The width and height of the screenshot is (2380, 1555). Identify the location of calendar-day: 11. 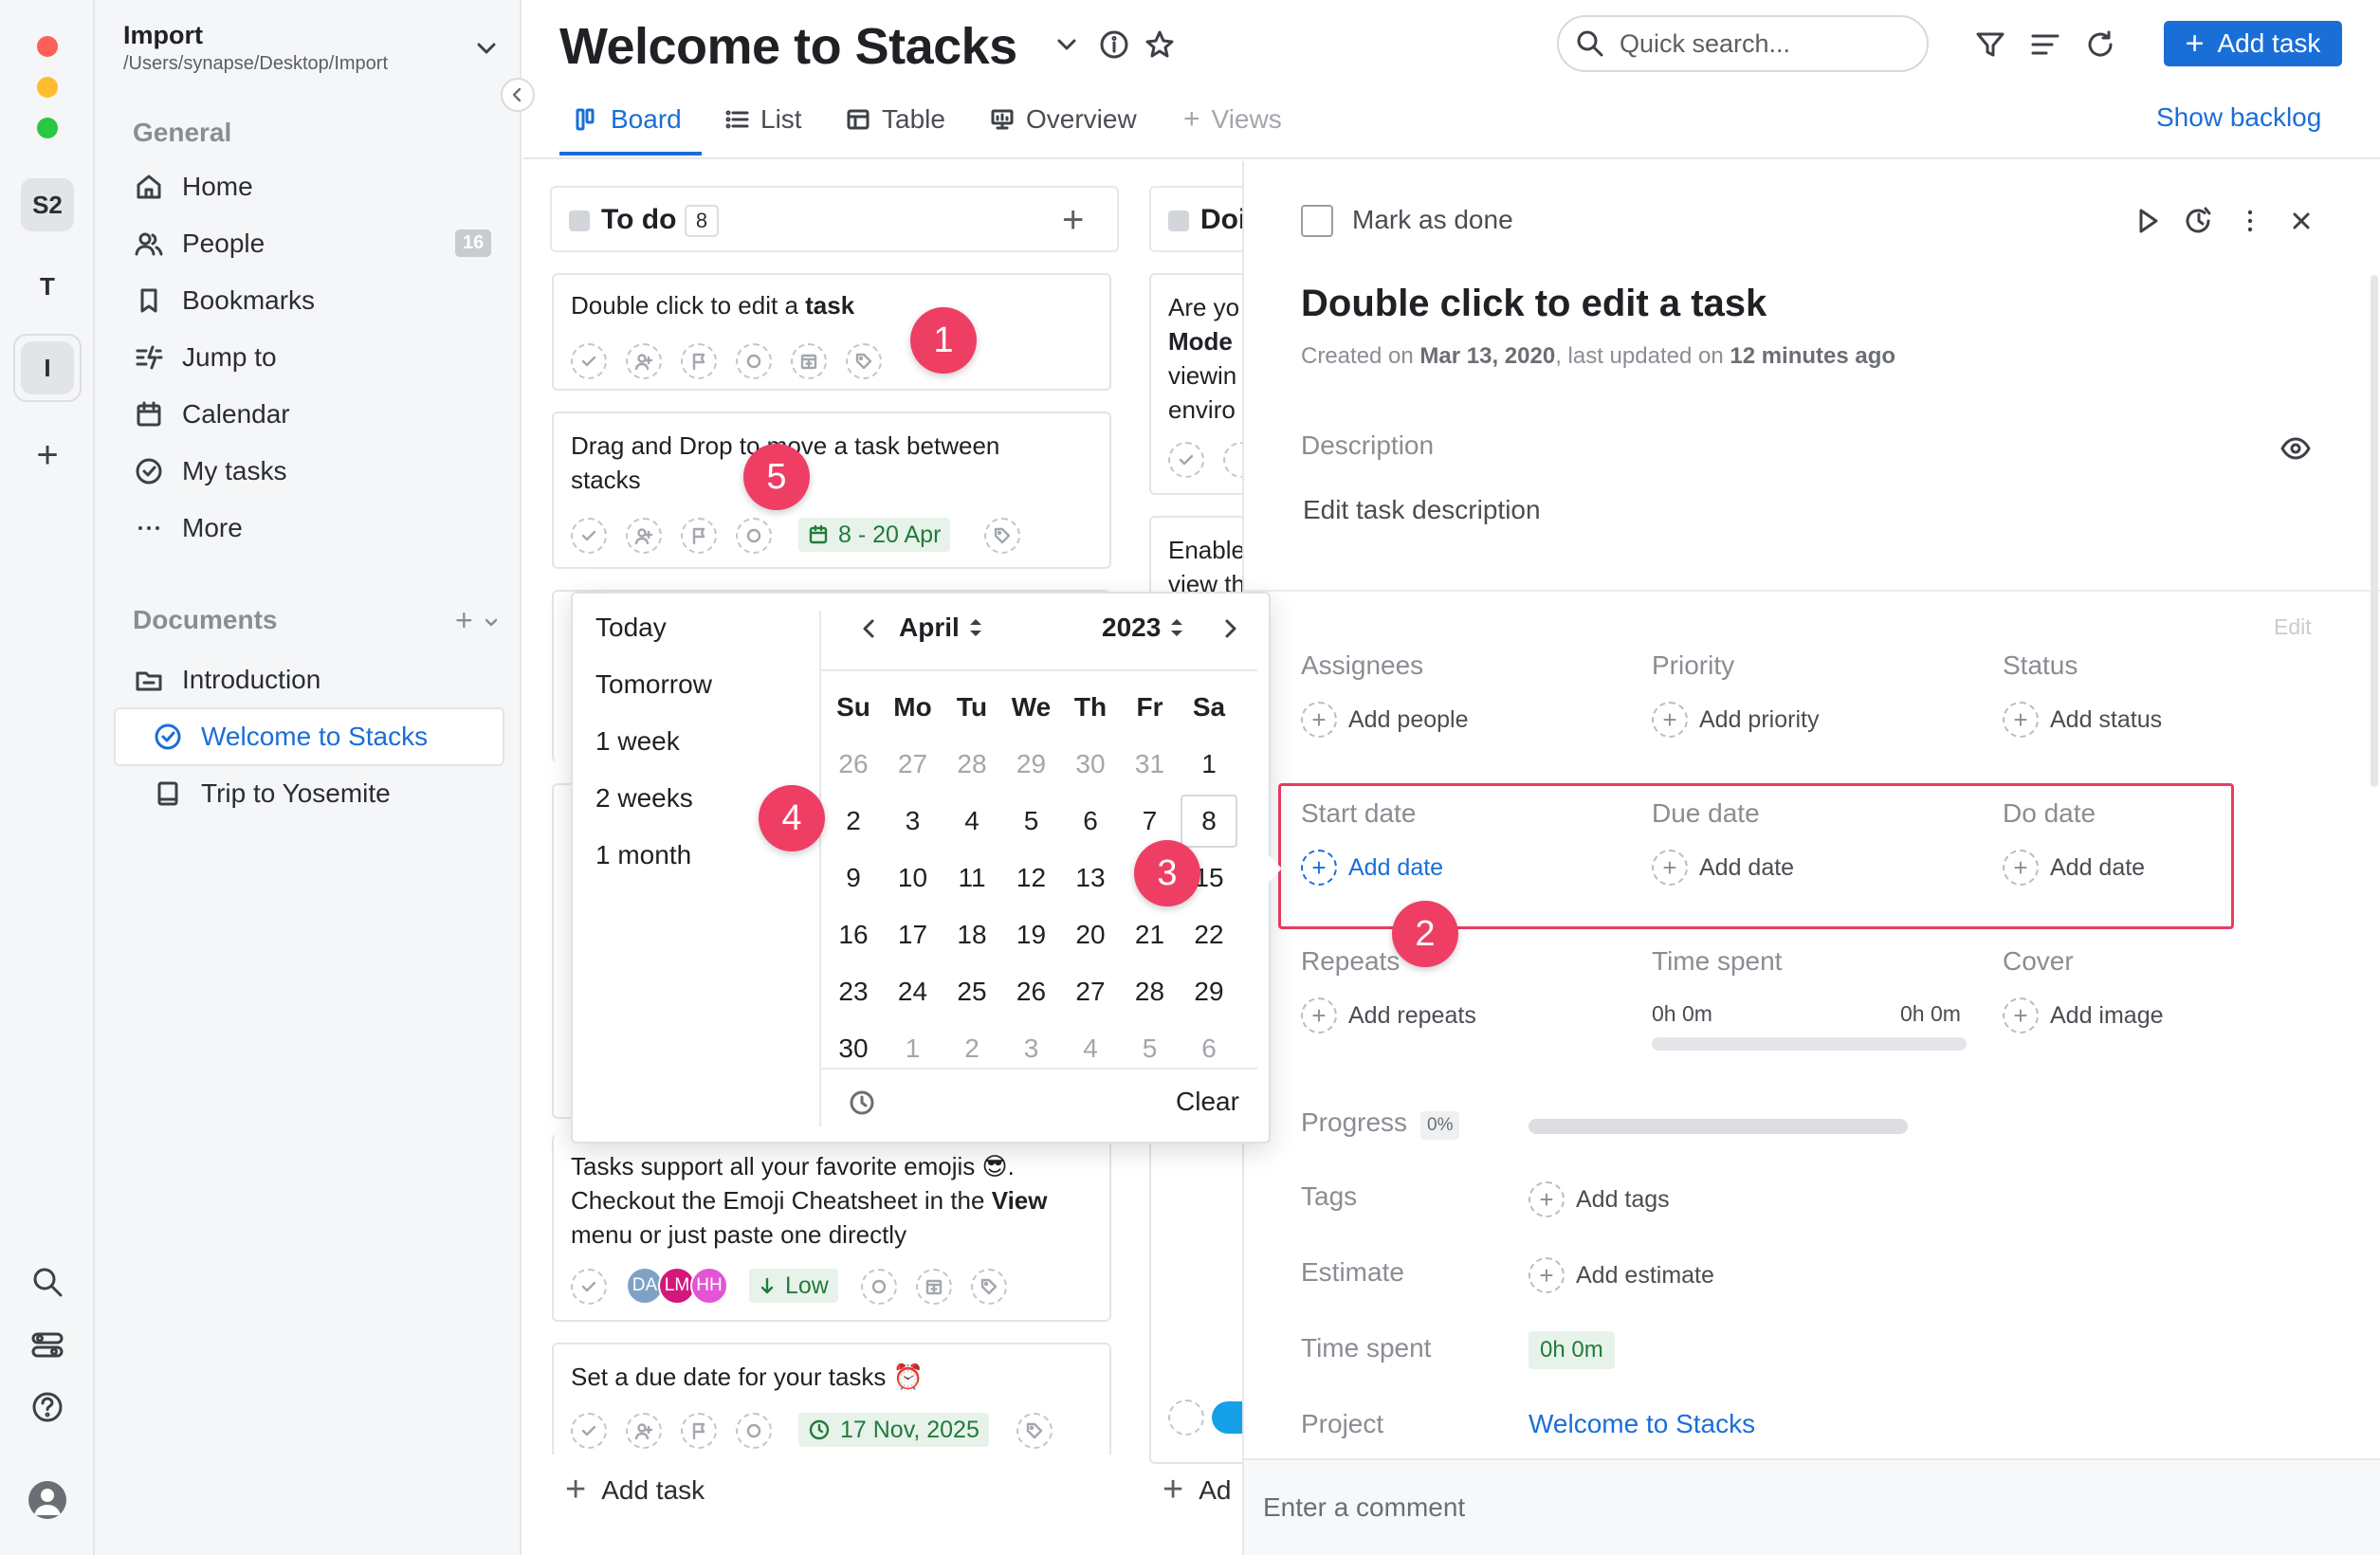
(972, 878).